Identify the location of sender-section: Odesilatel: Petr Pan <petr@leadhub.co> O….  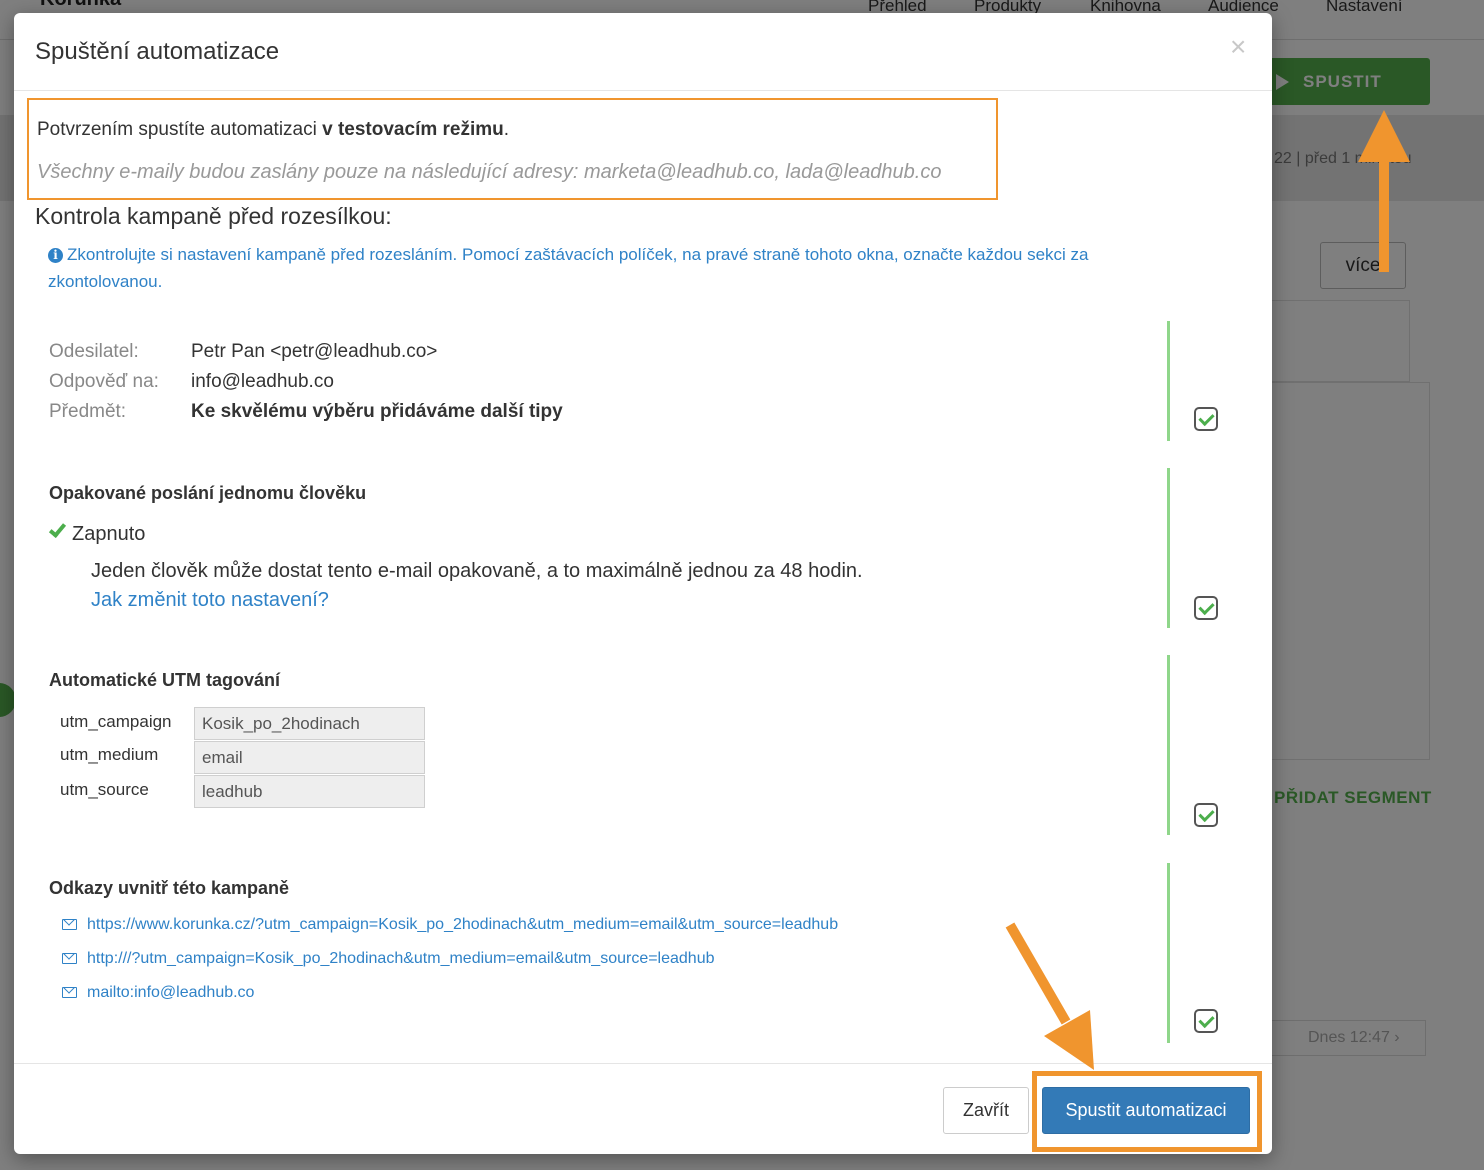
(643, 381).